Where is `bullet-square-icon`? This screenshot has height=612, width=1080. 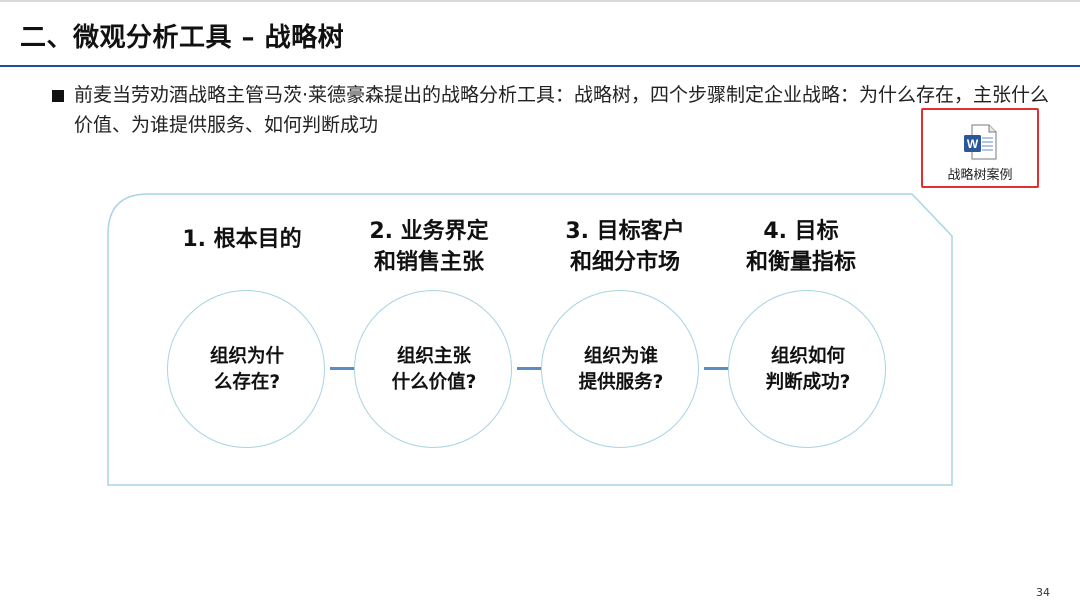
bullet-square-icon is located at coordinates (58, 96).